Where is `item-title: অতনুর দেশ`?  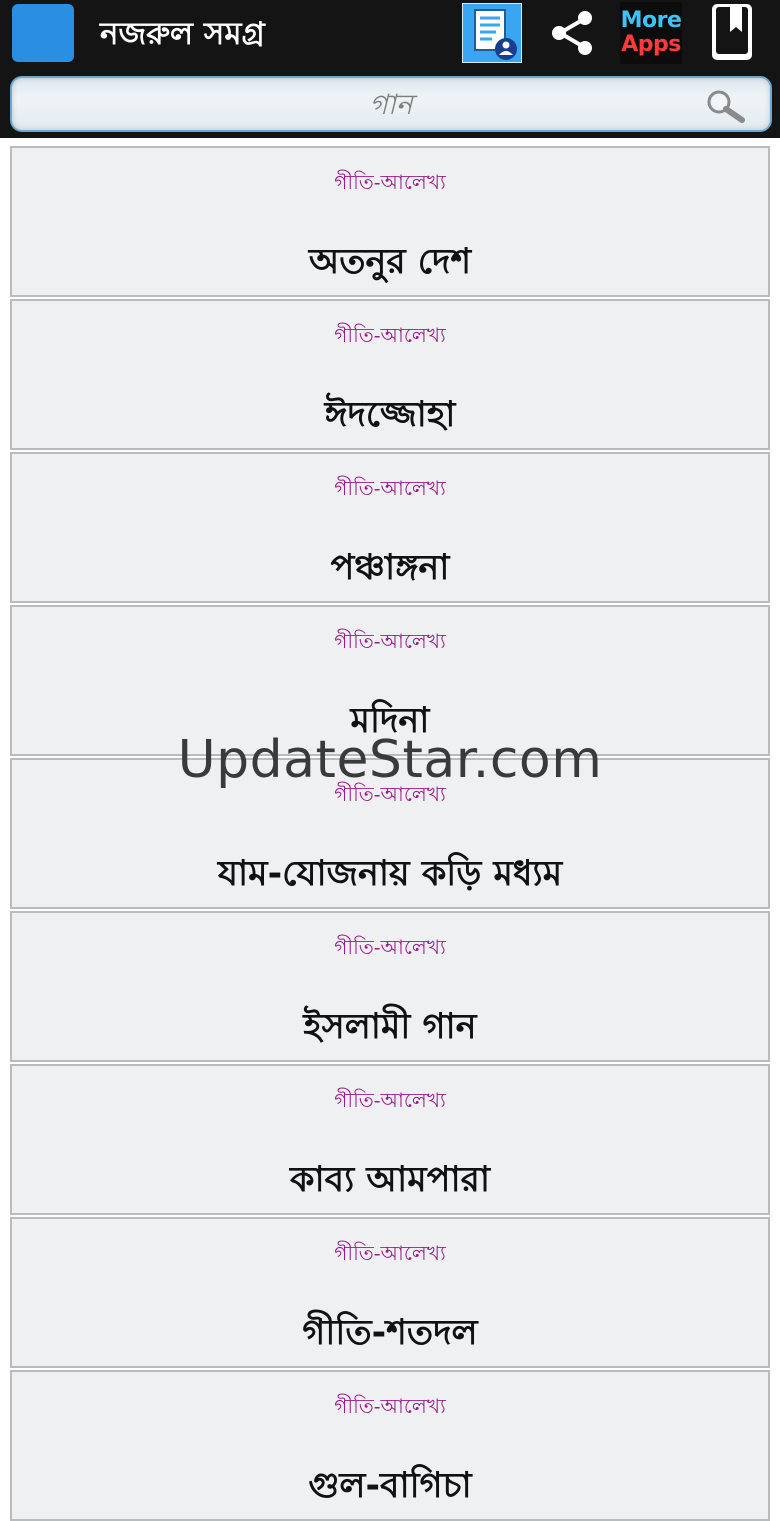
item-title: অতনুর দেশ is located at coordinates (390, 262).